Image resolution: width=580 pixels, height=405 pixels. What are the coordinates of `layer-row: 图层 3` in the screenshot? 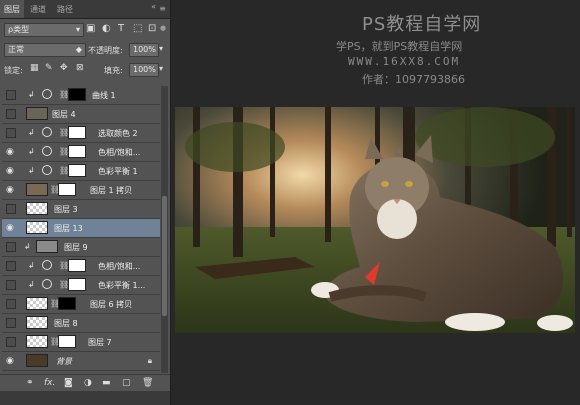 It's located at (81, 209).